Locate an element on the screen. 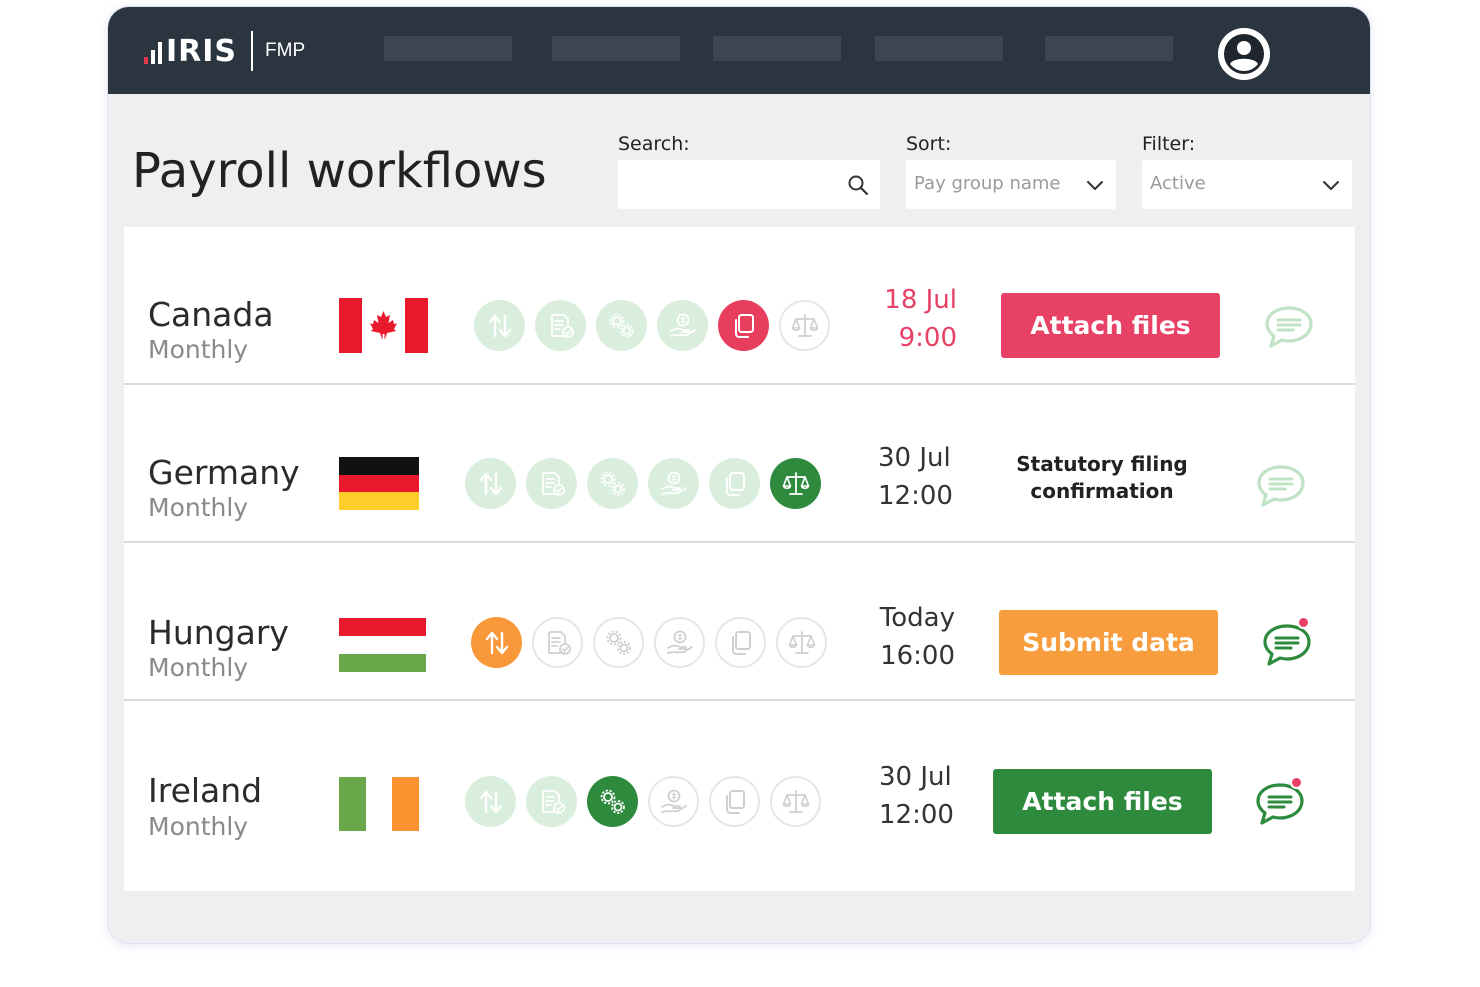 The image size is (1480, 987). due-date-time: 9:00 is located at coordinates (927, 338).